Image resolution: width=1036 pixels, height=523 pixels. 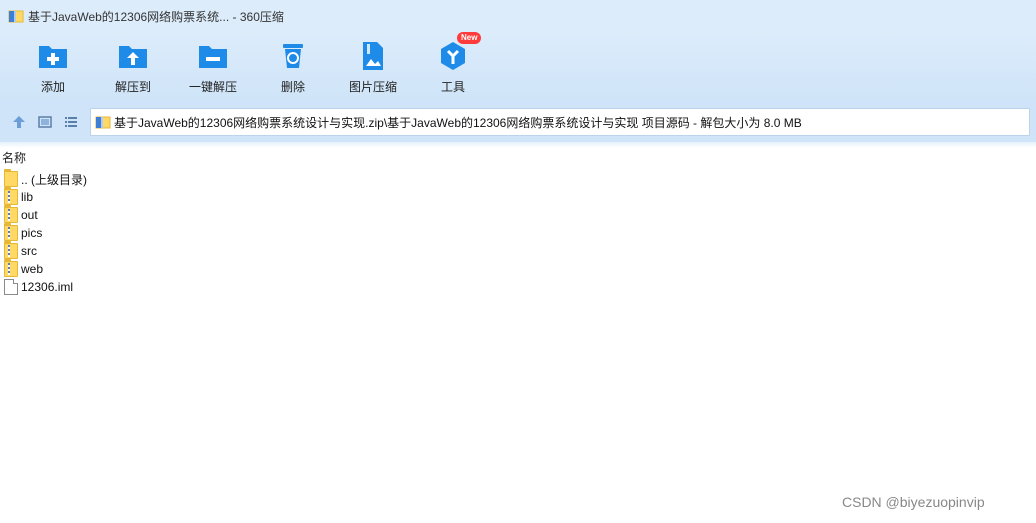 I want to click on new-badge: New, so click(x=469, y=38).